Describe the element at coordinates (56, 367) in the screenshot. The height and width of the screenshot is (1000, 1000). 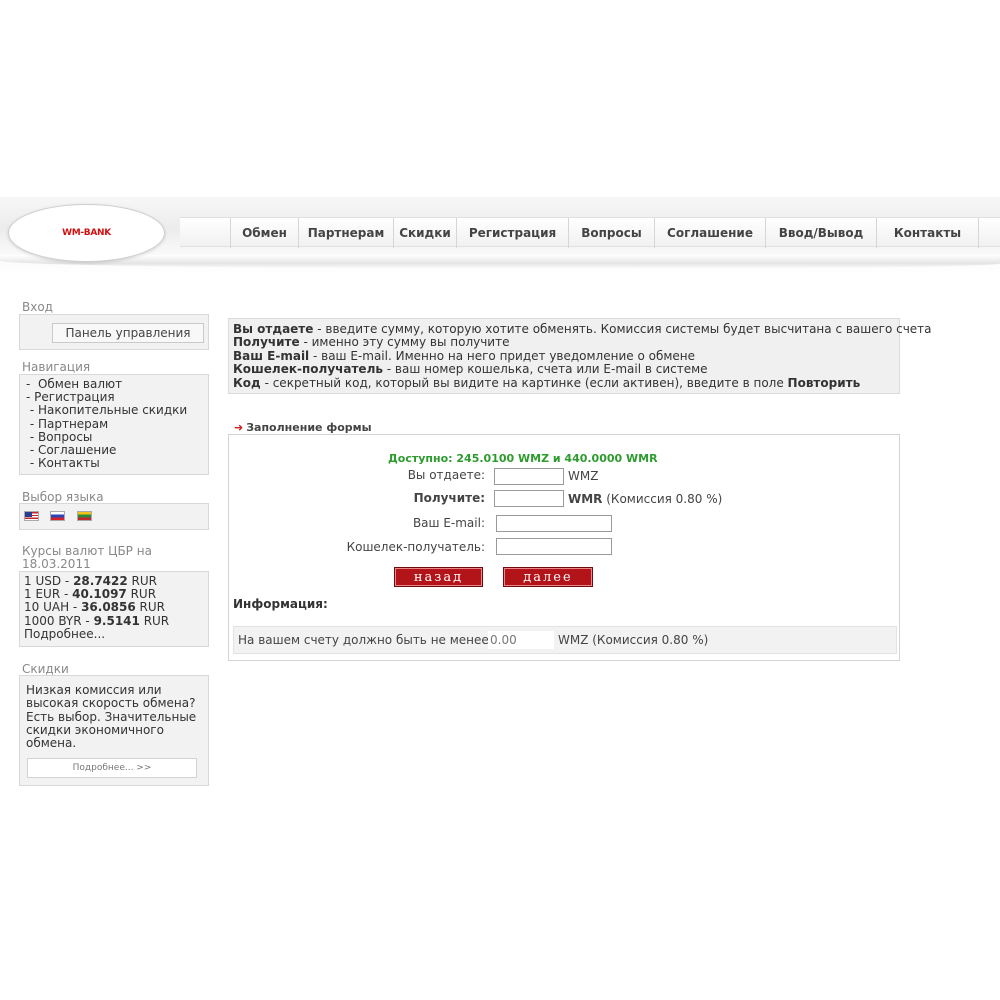
I see `navigation-title: Навигация` at that location.